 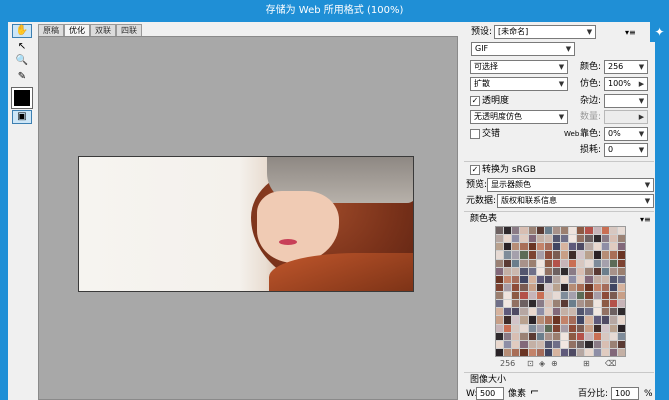 What do you see at coordinates (659, 32) in the screenshot?
I see `share-icon: ✦` at bounding box center [659, 32].